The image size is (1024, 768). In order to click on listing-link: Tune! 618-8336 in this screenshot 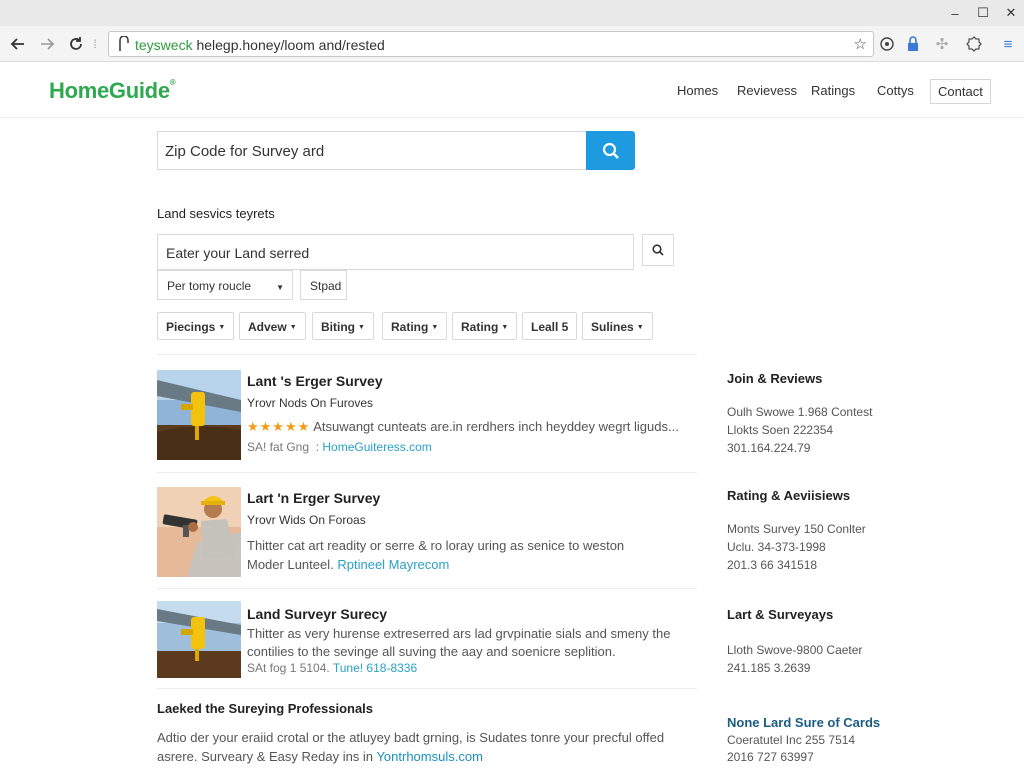, I will do `click(375, 668)`.